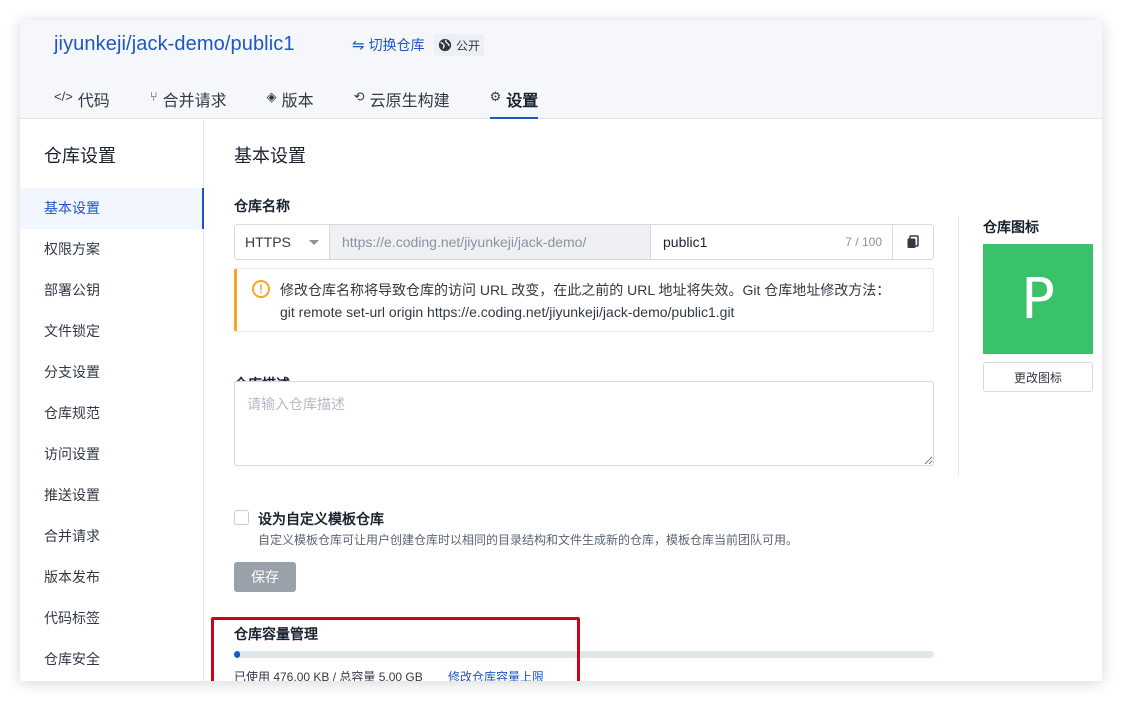 The image size is (1122, 701). What do you see at coordinates (261, 289) in the screenshot?
I see `warning-icon: !` at bounding box center [261, 289].